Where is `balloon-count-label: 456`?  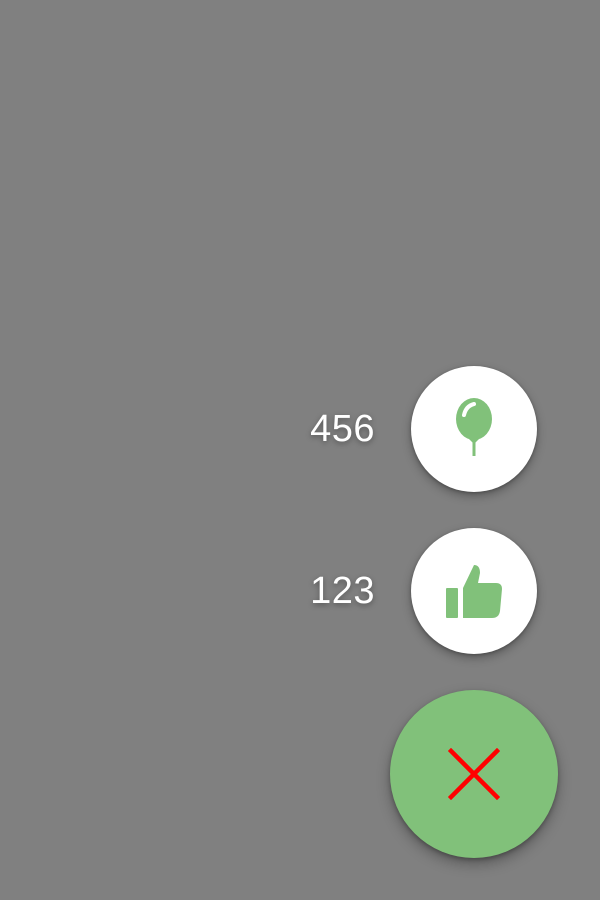
balloon-count-label: 456 is located at coordinates (342, 429).